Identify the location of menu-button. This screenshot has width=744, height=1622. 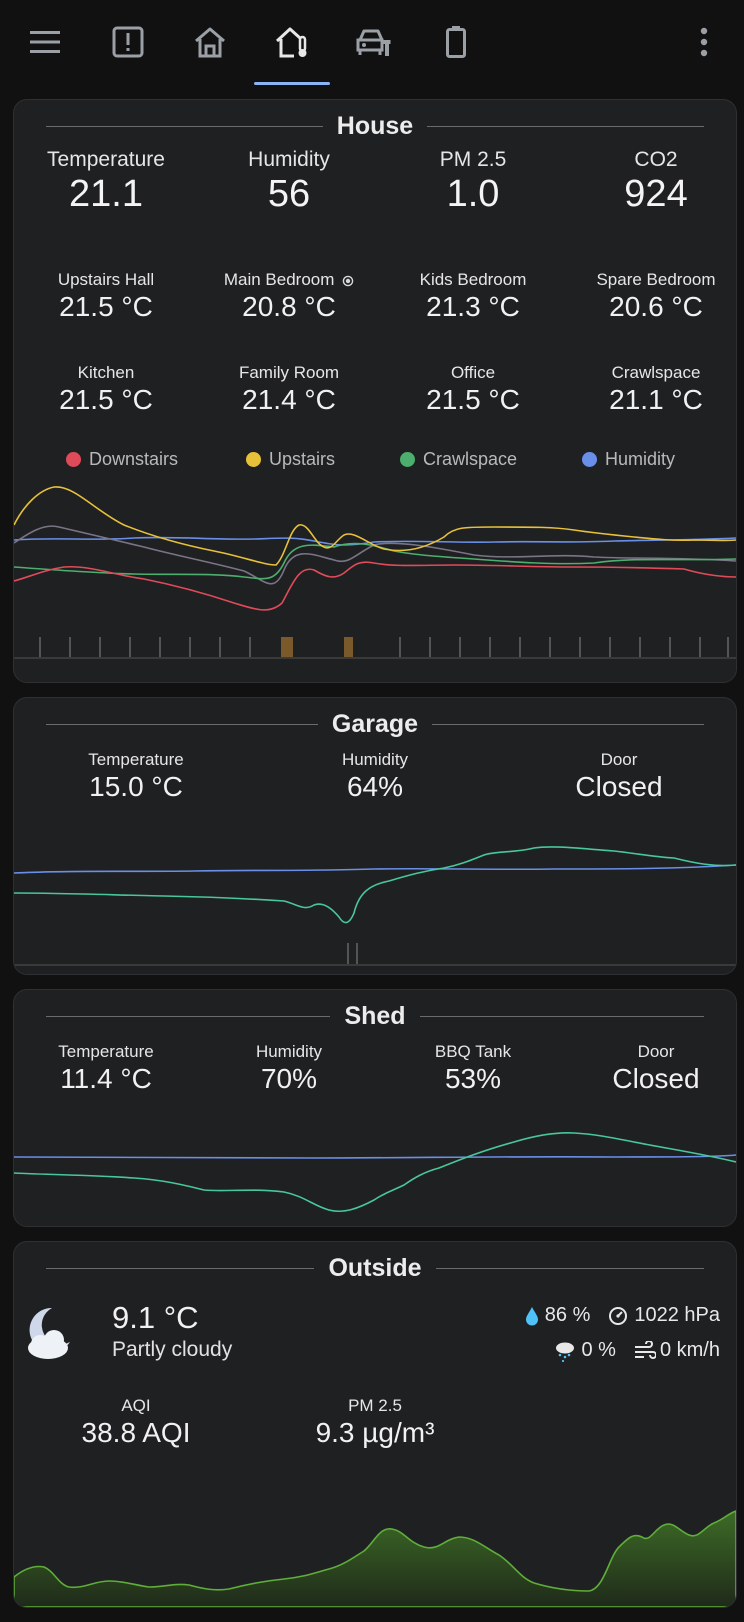
(45, 42).